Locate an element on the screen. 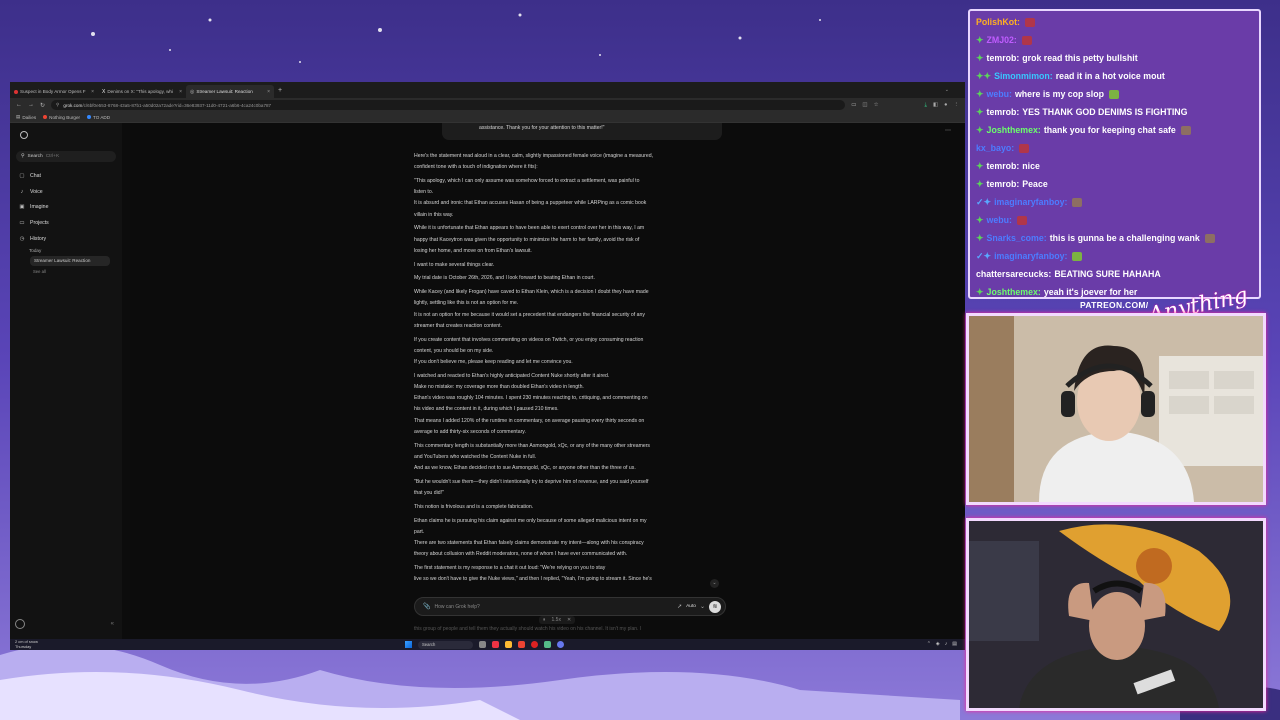 Image resolution: width=1280 pixels, height=720 pixels. chat-message: ✦ temrob: YES THANK GOD DENIMS IS FIGHTING is located at coordinates (1114, 112).